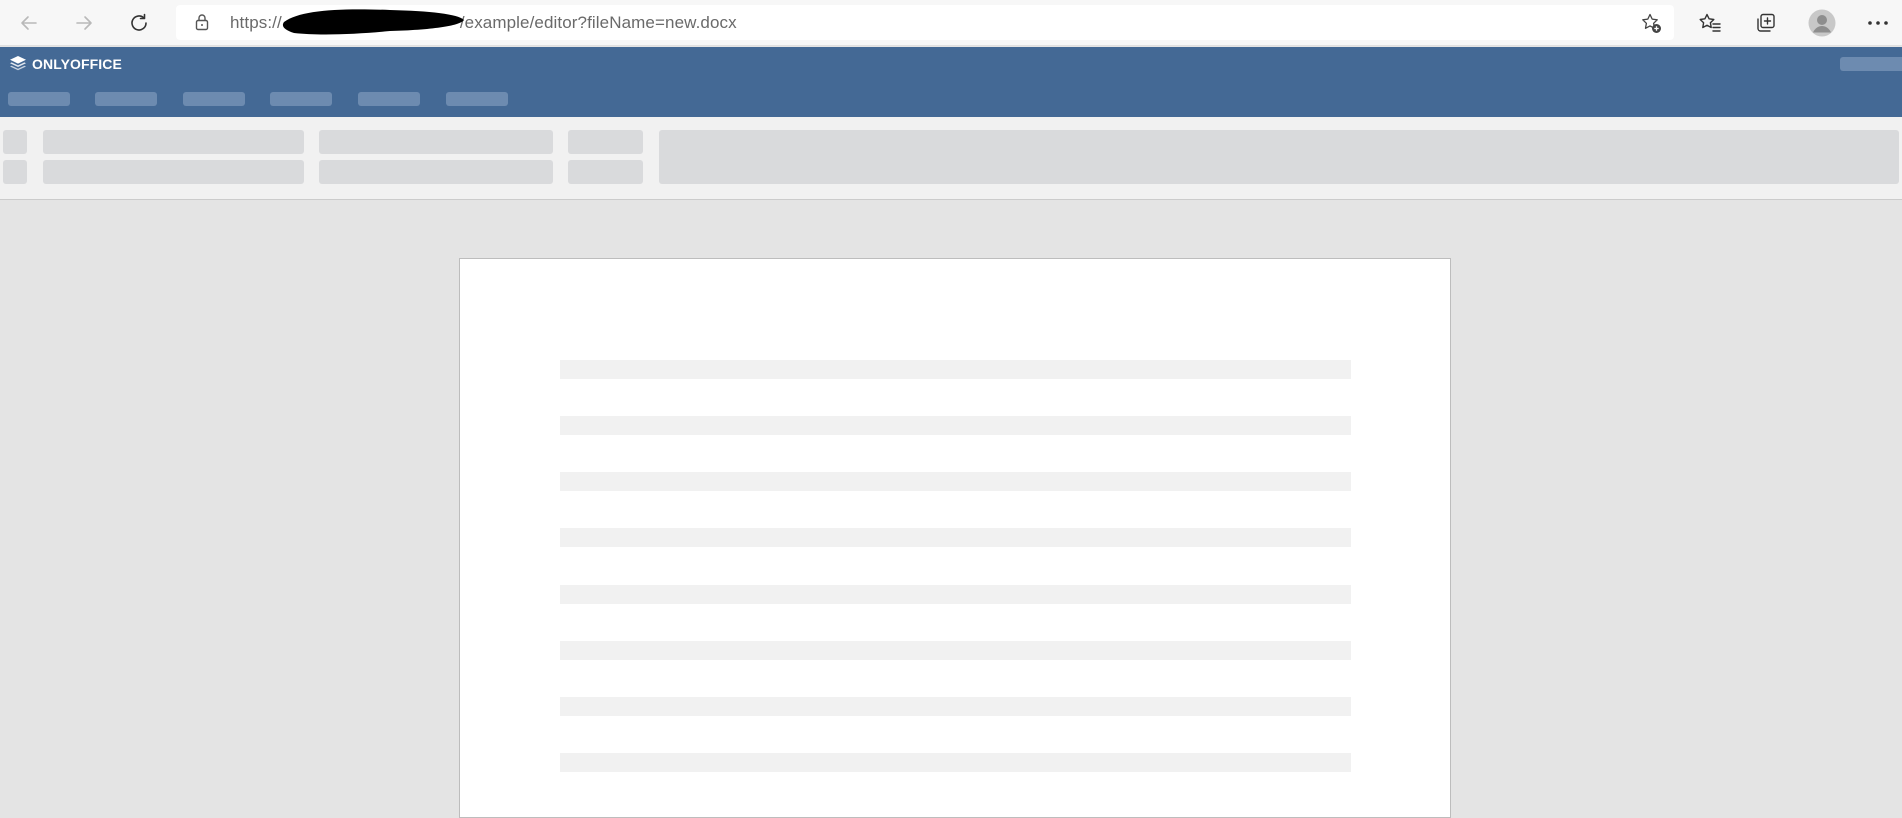 This screenshot has width=1902, height=818. What do you see at coordinates (951, 82) in the screenshot?
I see `editor-header: ONLYOFFICE` at bounding box center [951, 82].